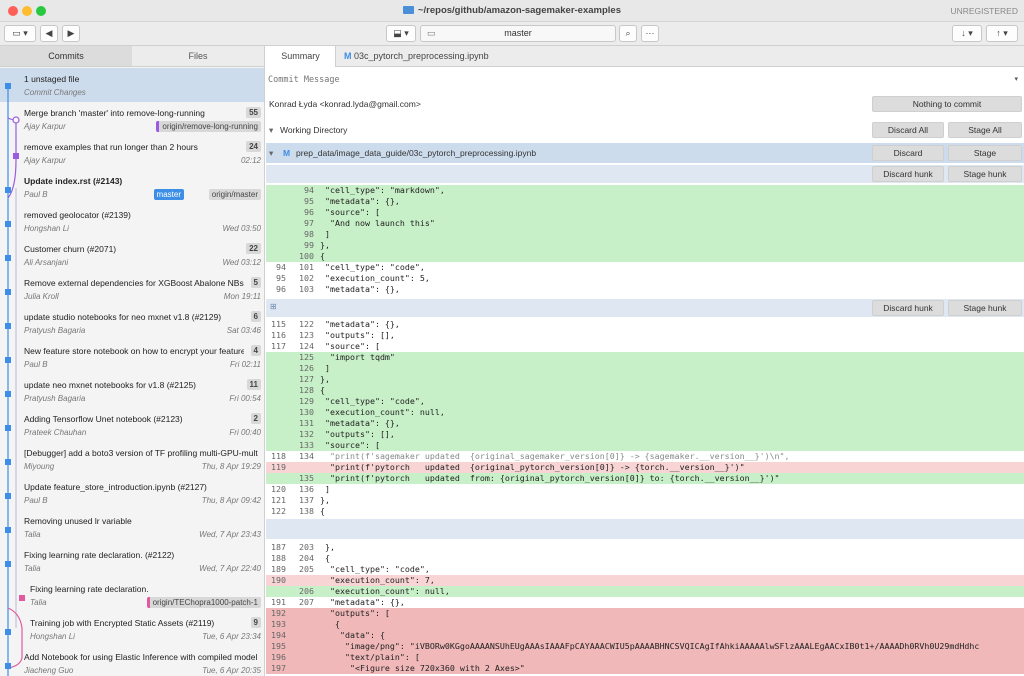  I want to click on diff-line: 192 "outputs": [, so click(645, 613).